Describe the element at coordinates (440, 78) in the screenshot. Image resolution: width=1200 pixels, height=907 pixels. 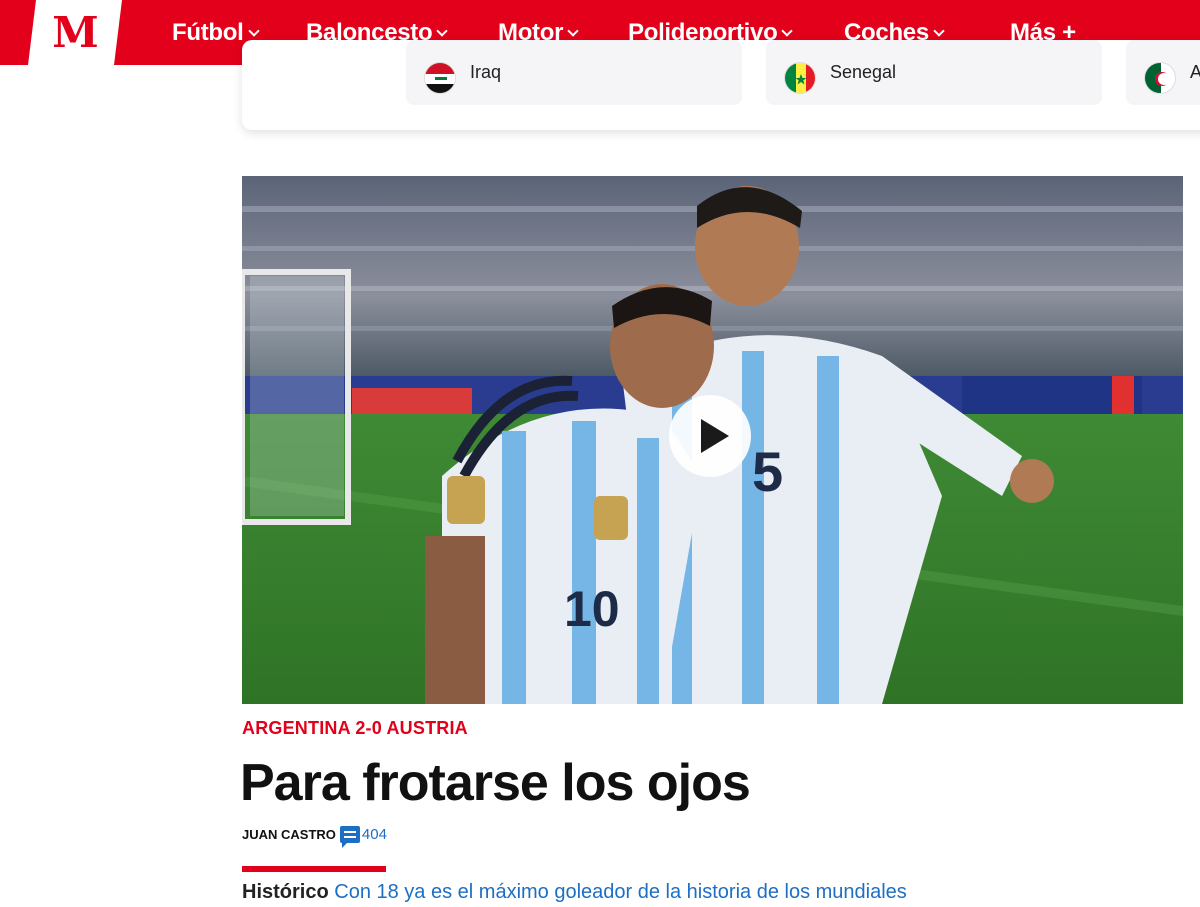
I see `iraq-flag-icon` at that location.